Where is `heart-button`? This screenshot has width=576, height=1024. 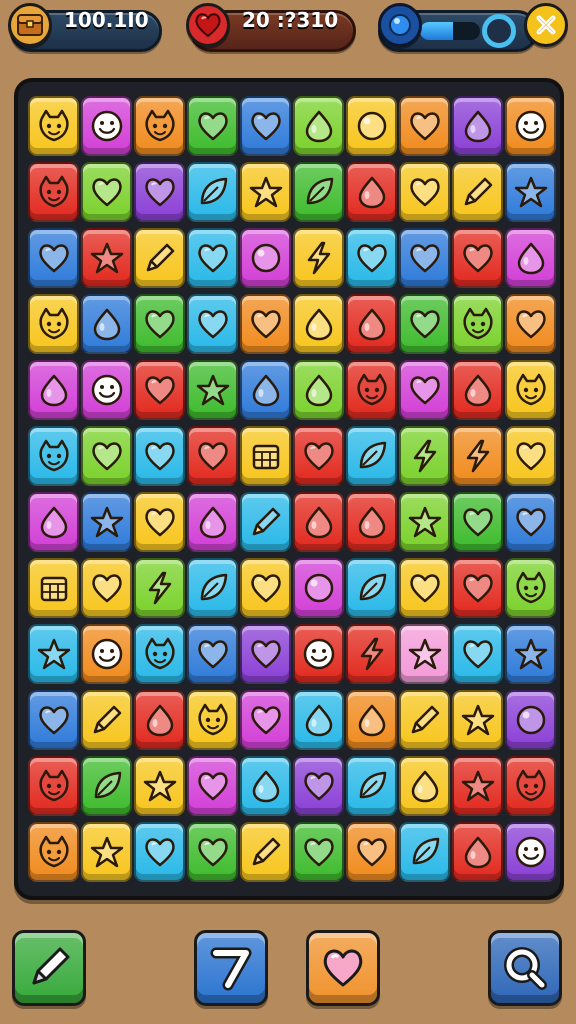 heart-button is located at coordinates (343, 968).